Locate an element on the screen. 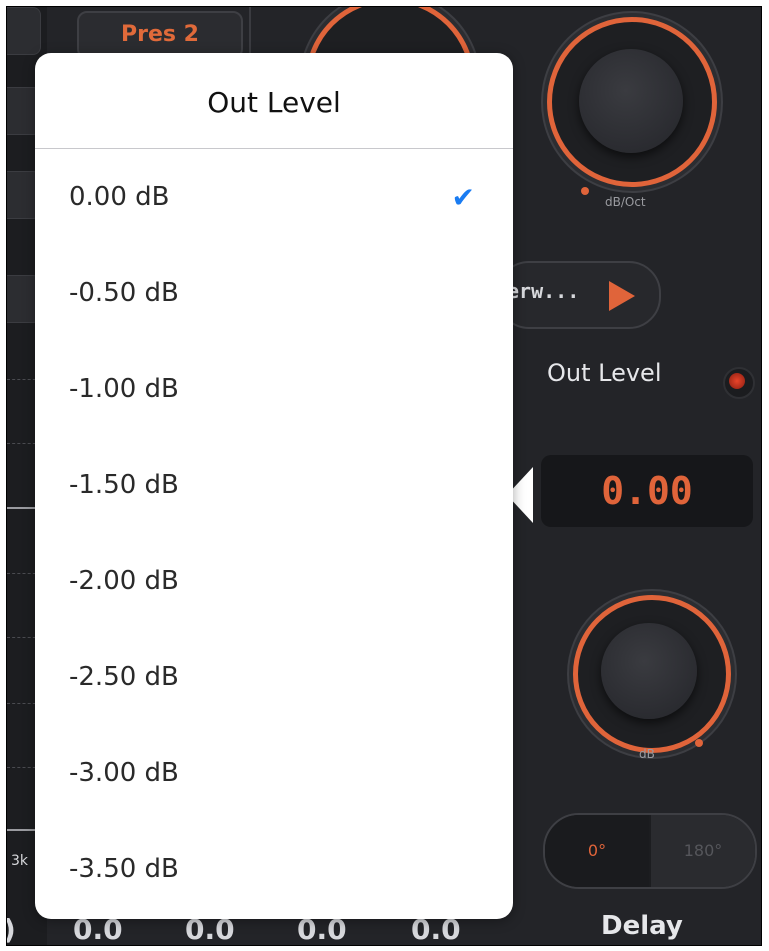 This screenshot has height=951, width=769. freq-axis-label: 3k is located at coordinates (20, 861).